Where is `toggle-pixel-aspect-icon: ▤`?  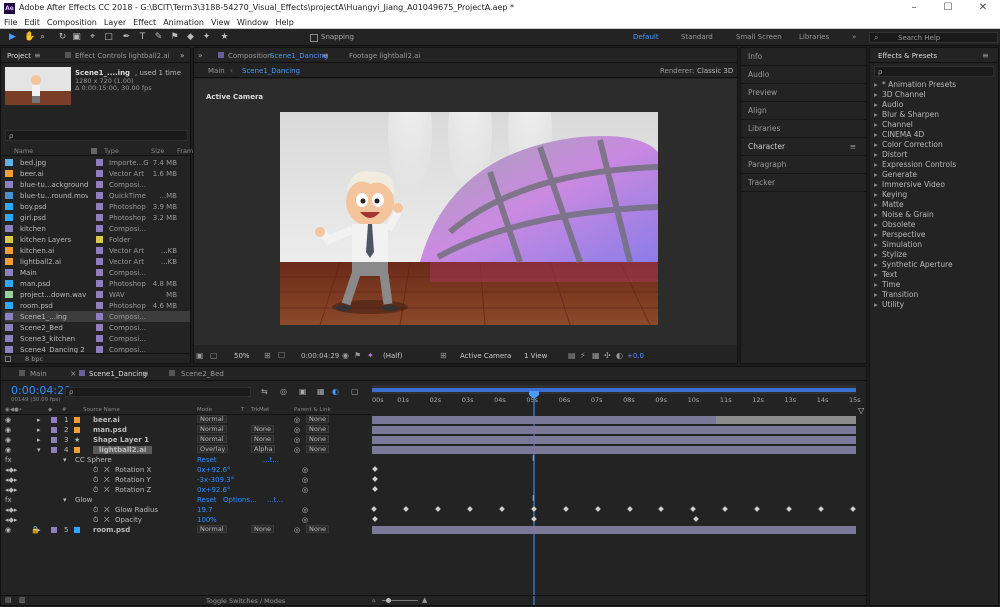 toggle-pixel-aspect-icon: ▤ is located at coordinates (572, 355).